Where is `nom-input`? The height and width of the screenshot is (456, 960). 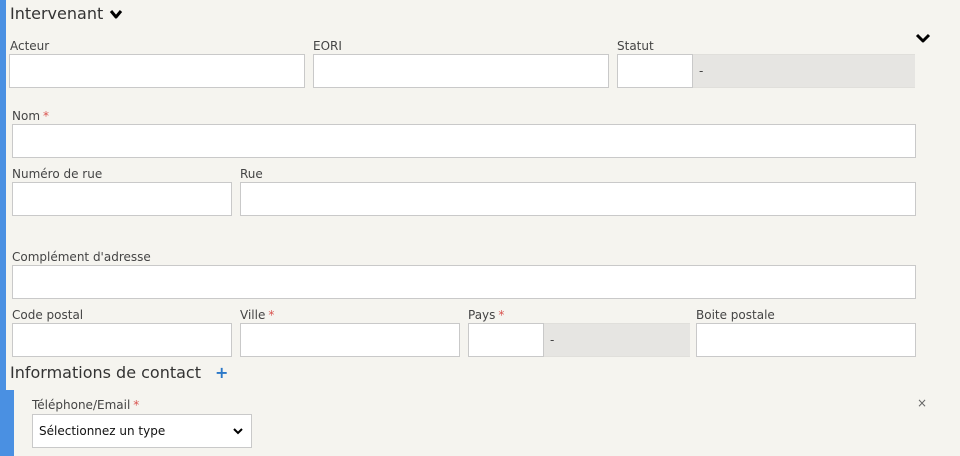 nom-input is located at coordinates (464, 141).